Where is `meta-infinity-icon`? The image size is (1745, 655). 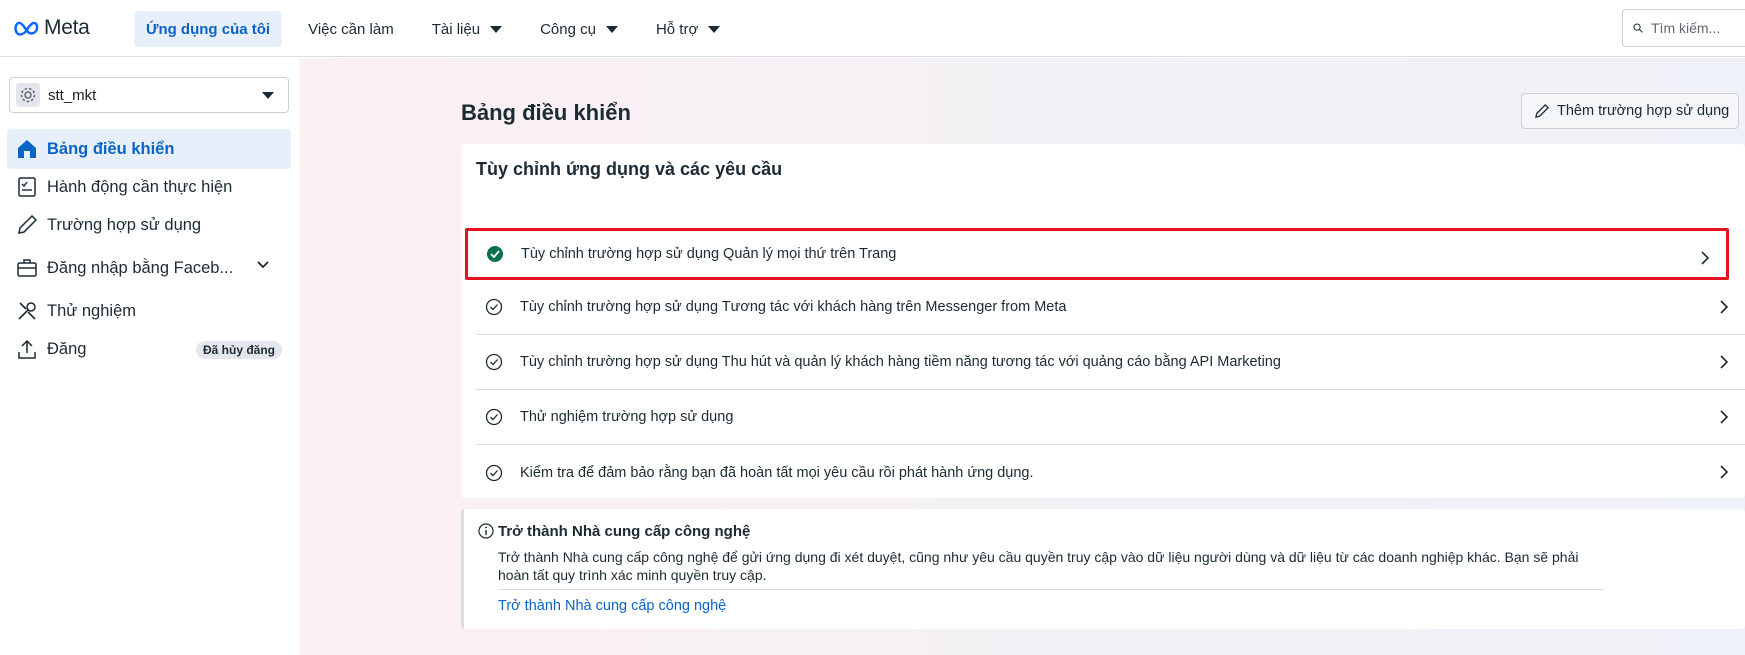 meta-infinity-icon is located at coordinates (26, 28).